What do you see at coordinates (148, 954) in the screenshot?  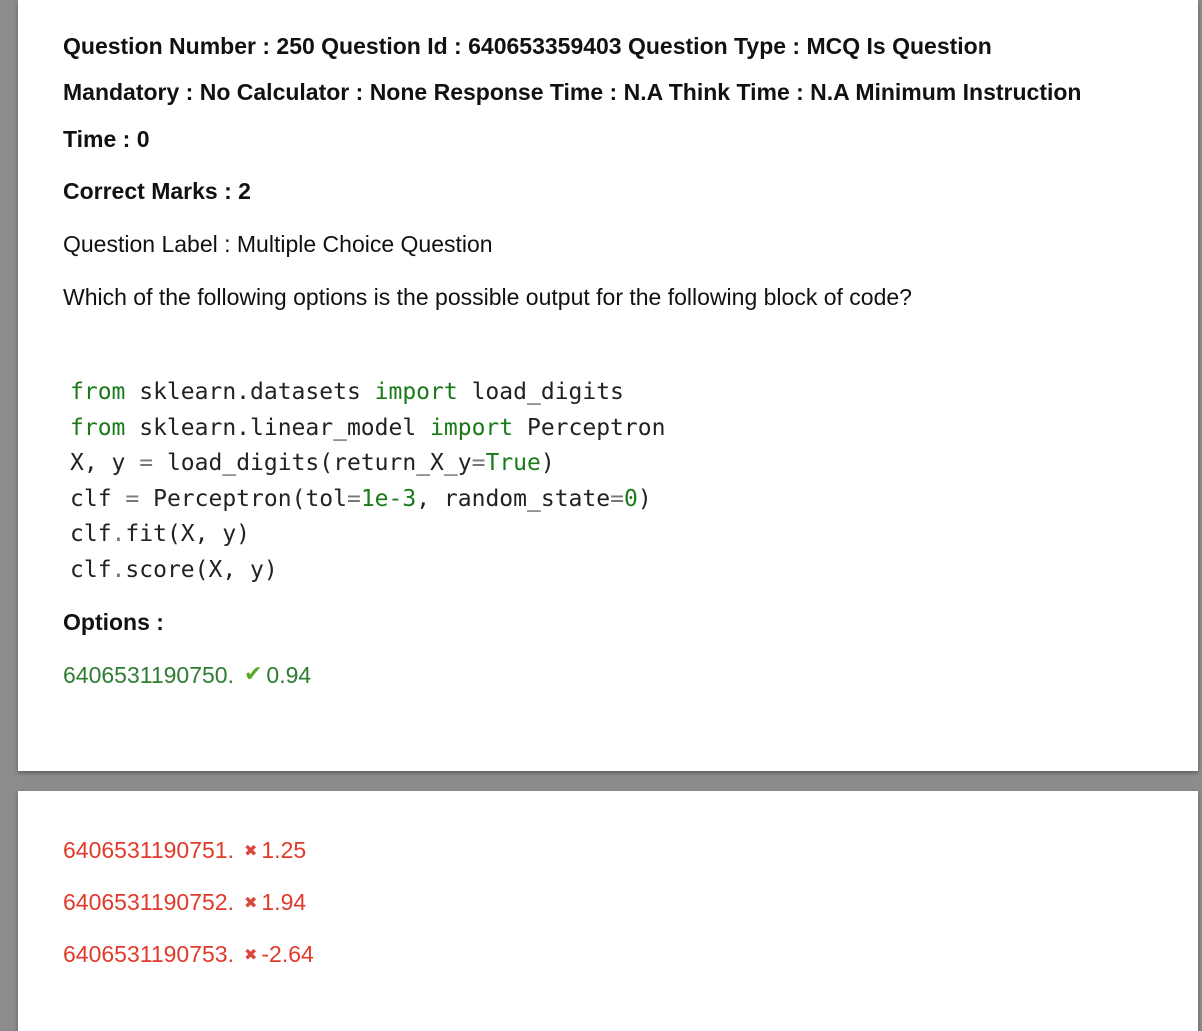 I see `option-id: 6406531190753.` at bounding box center [148, 954].